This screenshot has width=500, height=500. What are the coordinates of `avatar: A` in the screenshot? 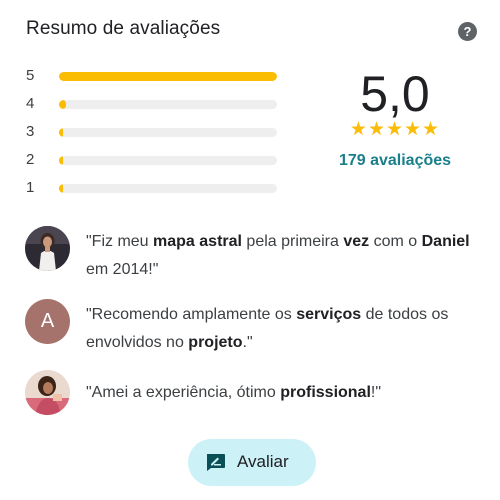 It's located at (47, 321).